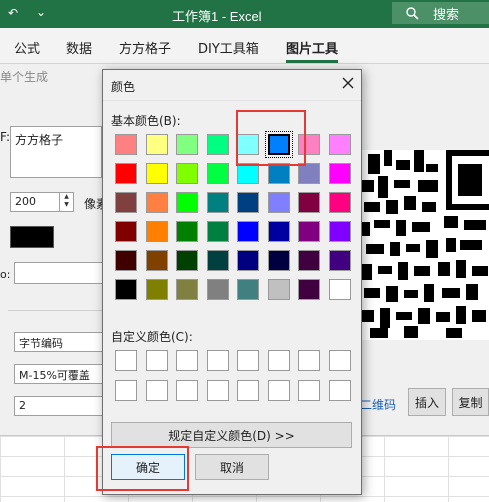 The image size is (489, 502). I want to click on window-title: 工作簿1 - Excel, so click(217, 16).